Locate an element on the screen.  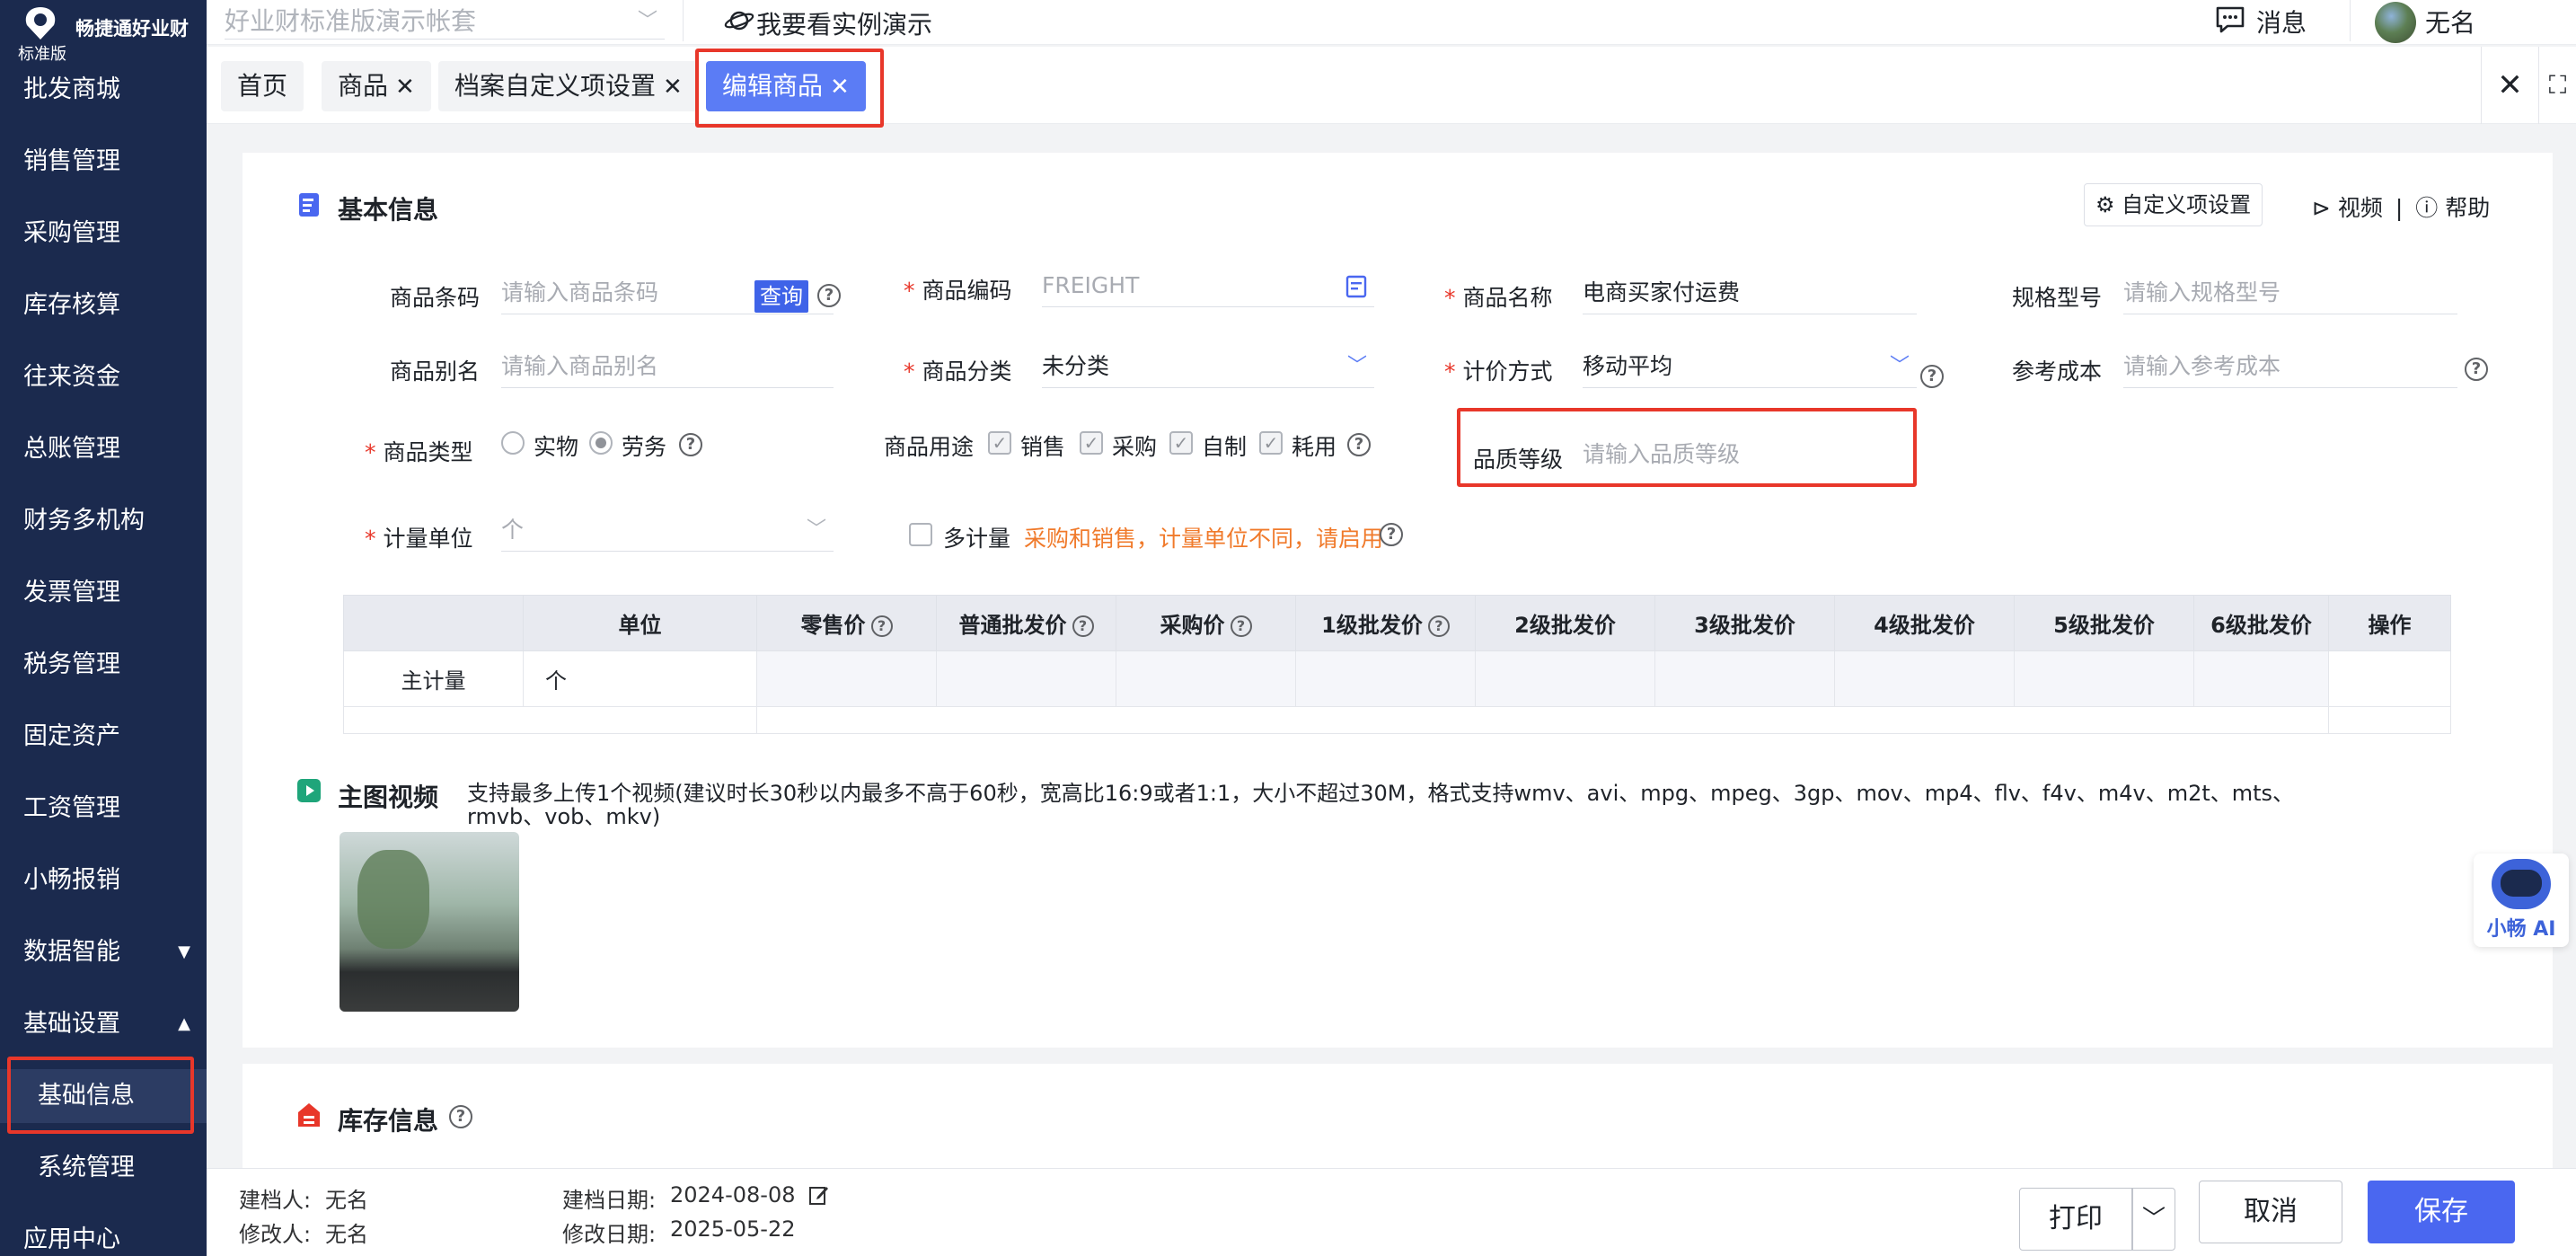
messages-link: 消息 is located at coordinates (2281, 22).